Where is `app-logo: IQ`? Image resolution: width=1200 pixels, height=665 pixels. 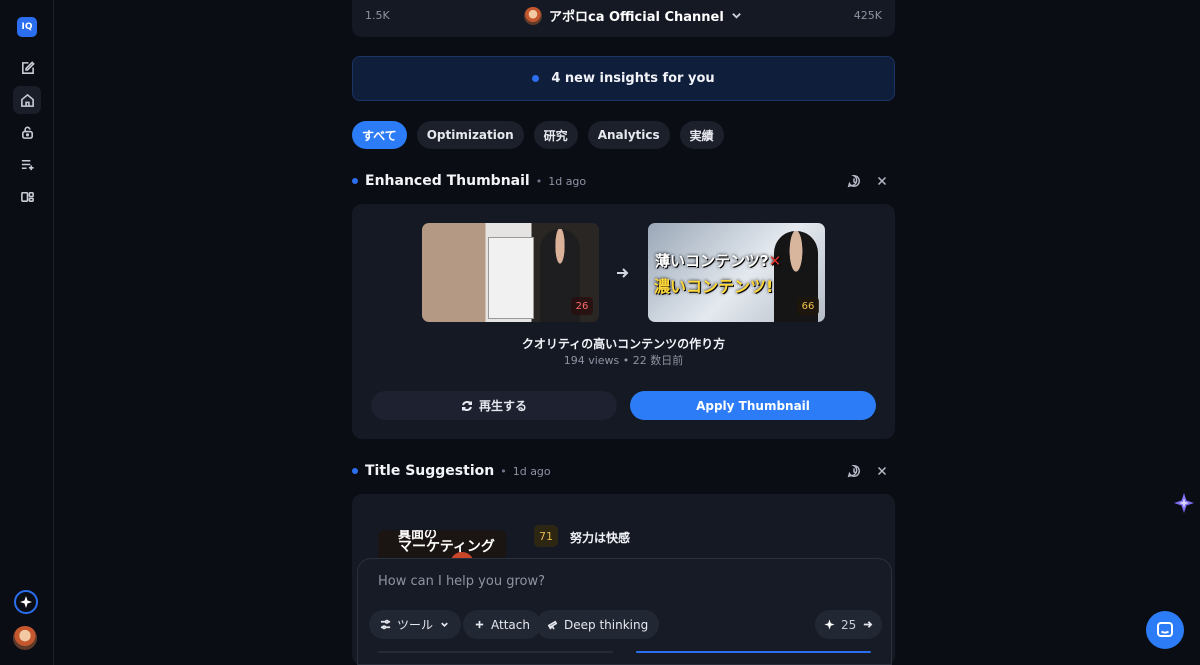
app-logo: IQ is located at coordinates (27, 27).